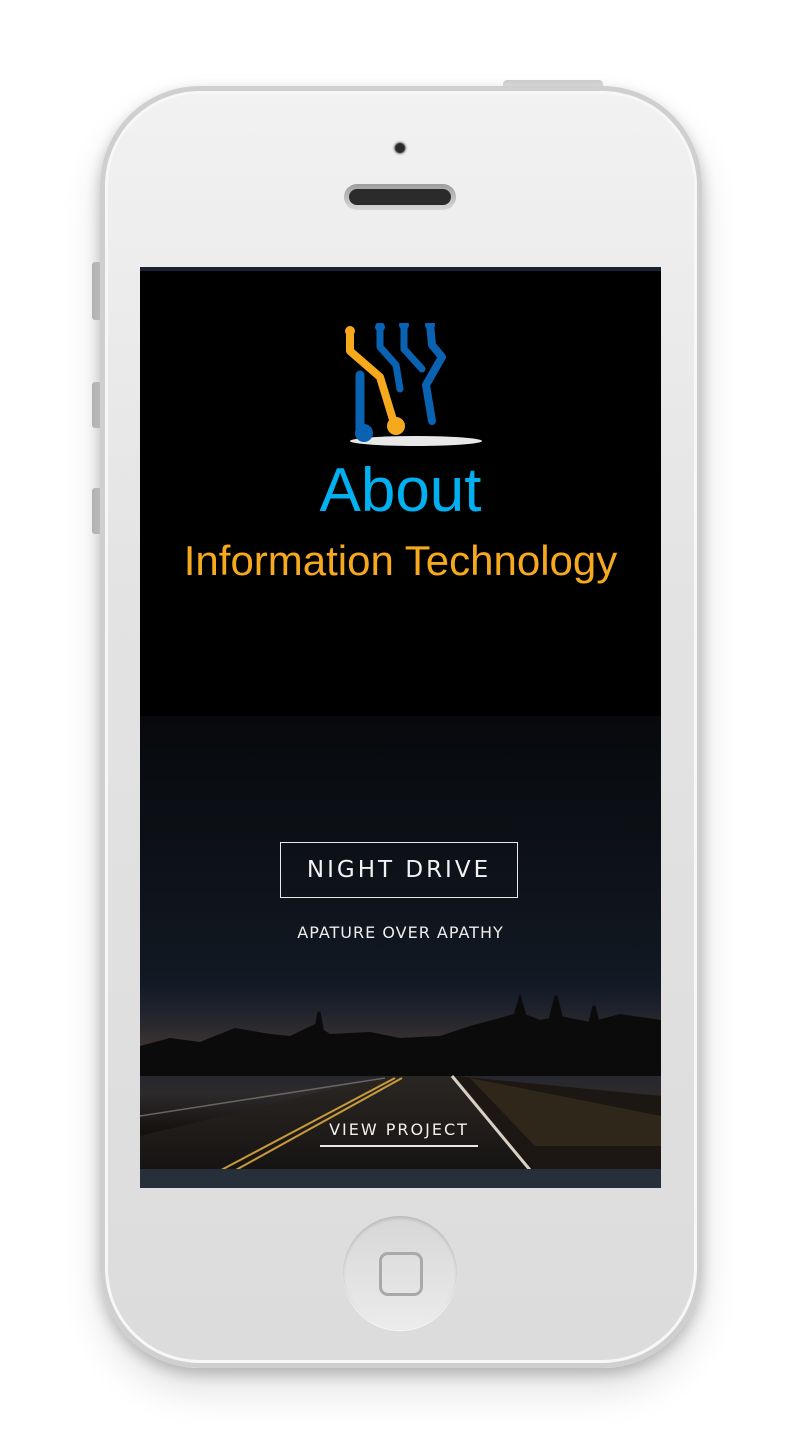 The image size is (800, 1451). I want to click on night-road-background, so click(400, 1081).